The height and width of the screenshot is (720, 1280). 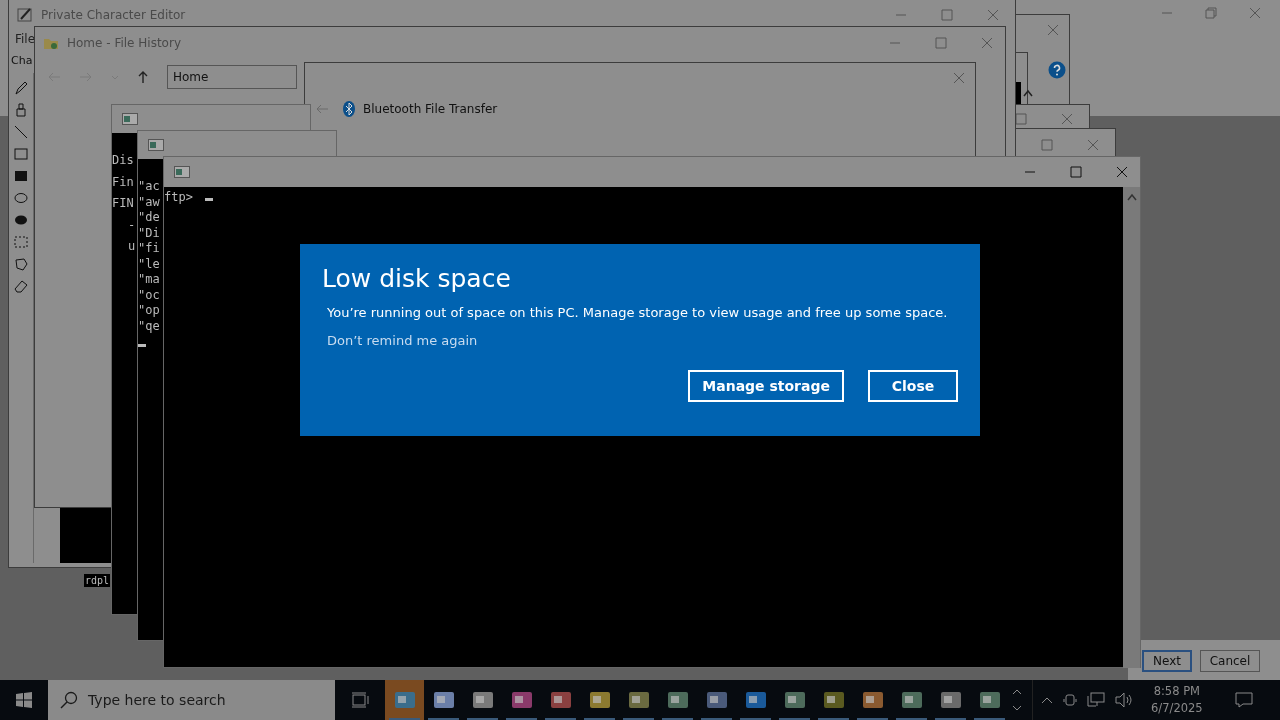 What do you see at coordinates (349, 109) in the screenshot?
I see `bluetooth-icon` at bounding box center [349, 109].